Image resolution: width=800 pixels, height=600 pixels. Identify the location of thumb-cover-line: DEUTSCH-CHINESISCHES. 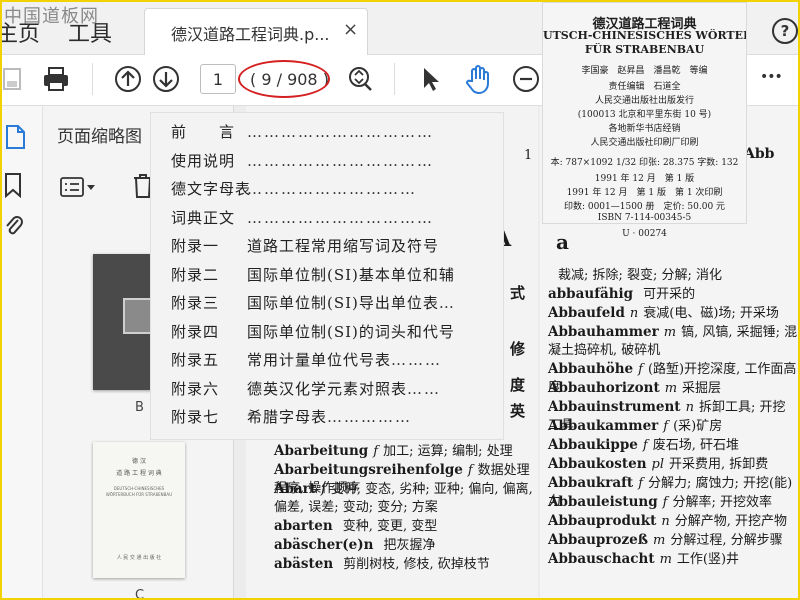
(139, 488).